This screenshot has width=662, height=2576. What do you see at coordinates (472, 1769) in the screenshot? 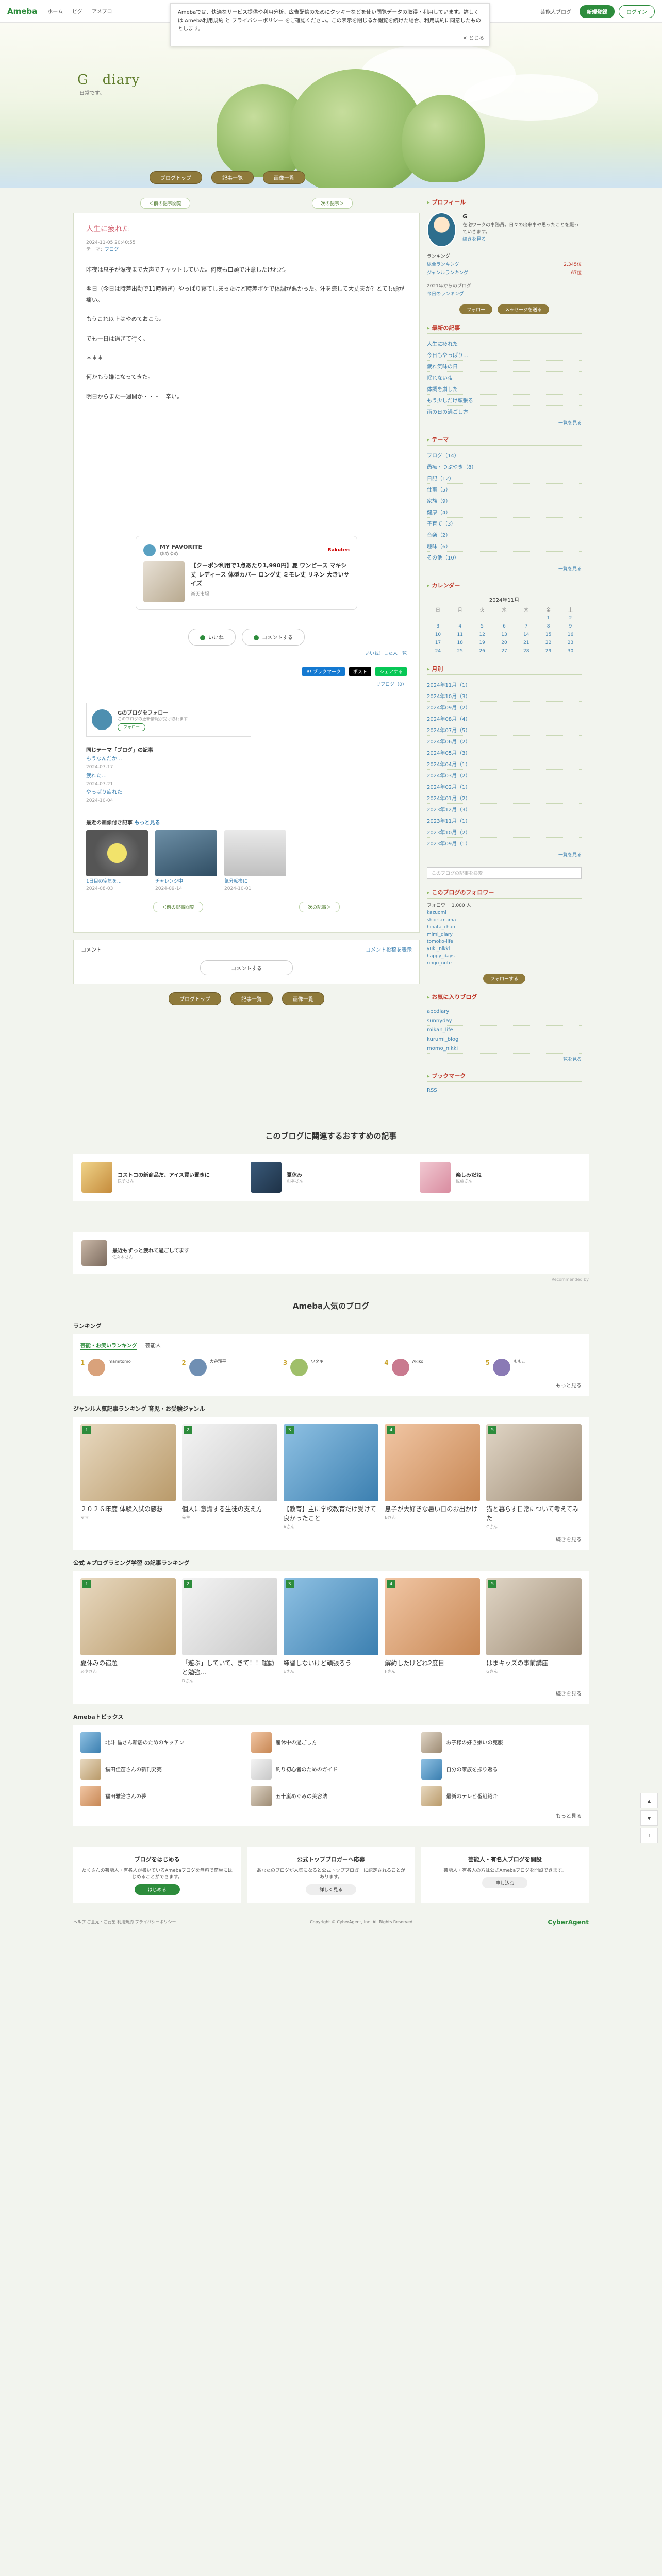
I see `topic-title: 自分の家族を振り返る` at bounding box center [472, 1769].